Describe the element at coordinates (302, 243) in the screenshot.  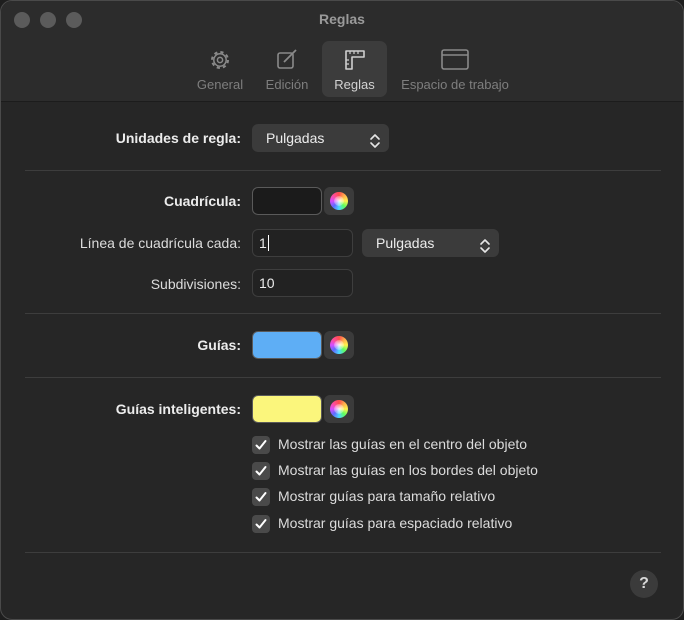
I see `grid-spacing-input: 1` at that location.